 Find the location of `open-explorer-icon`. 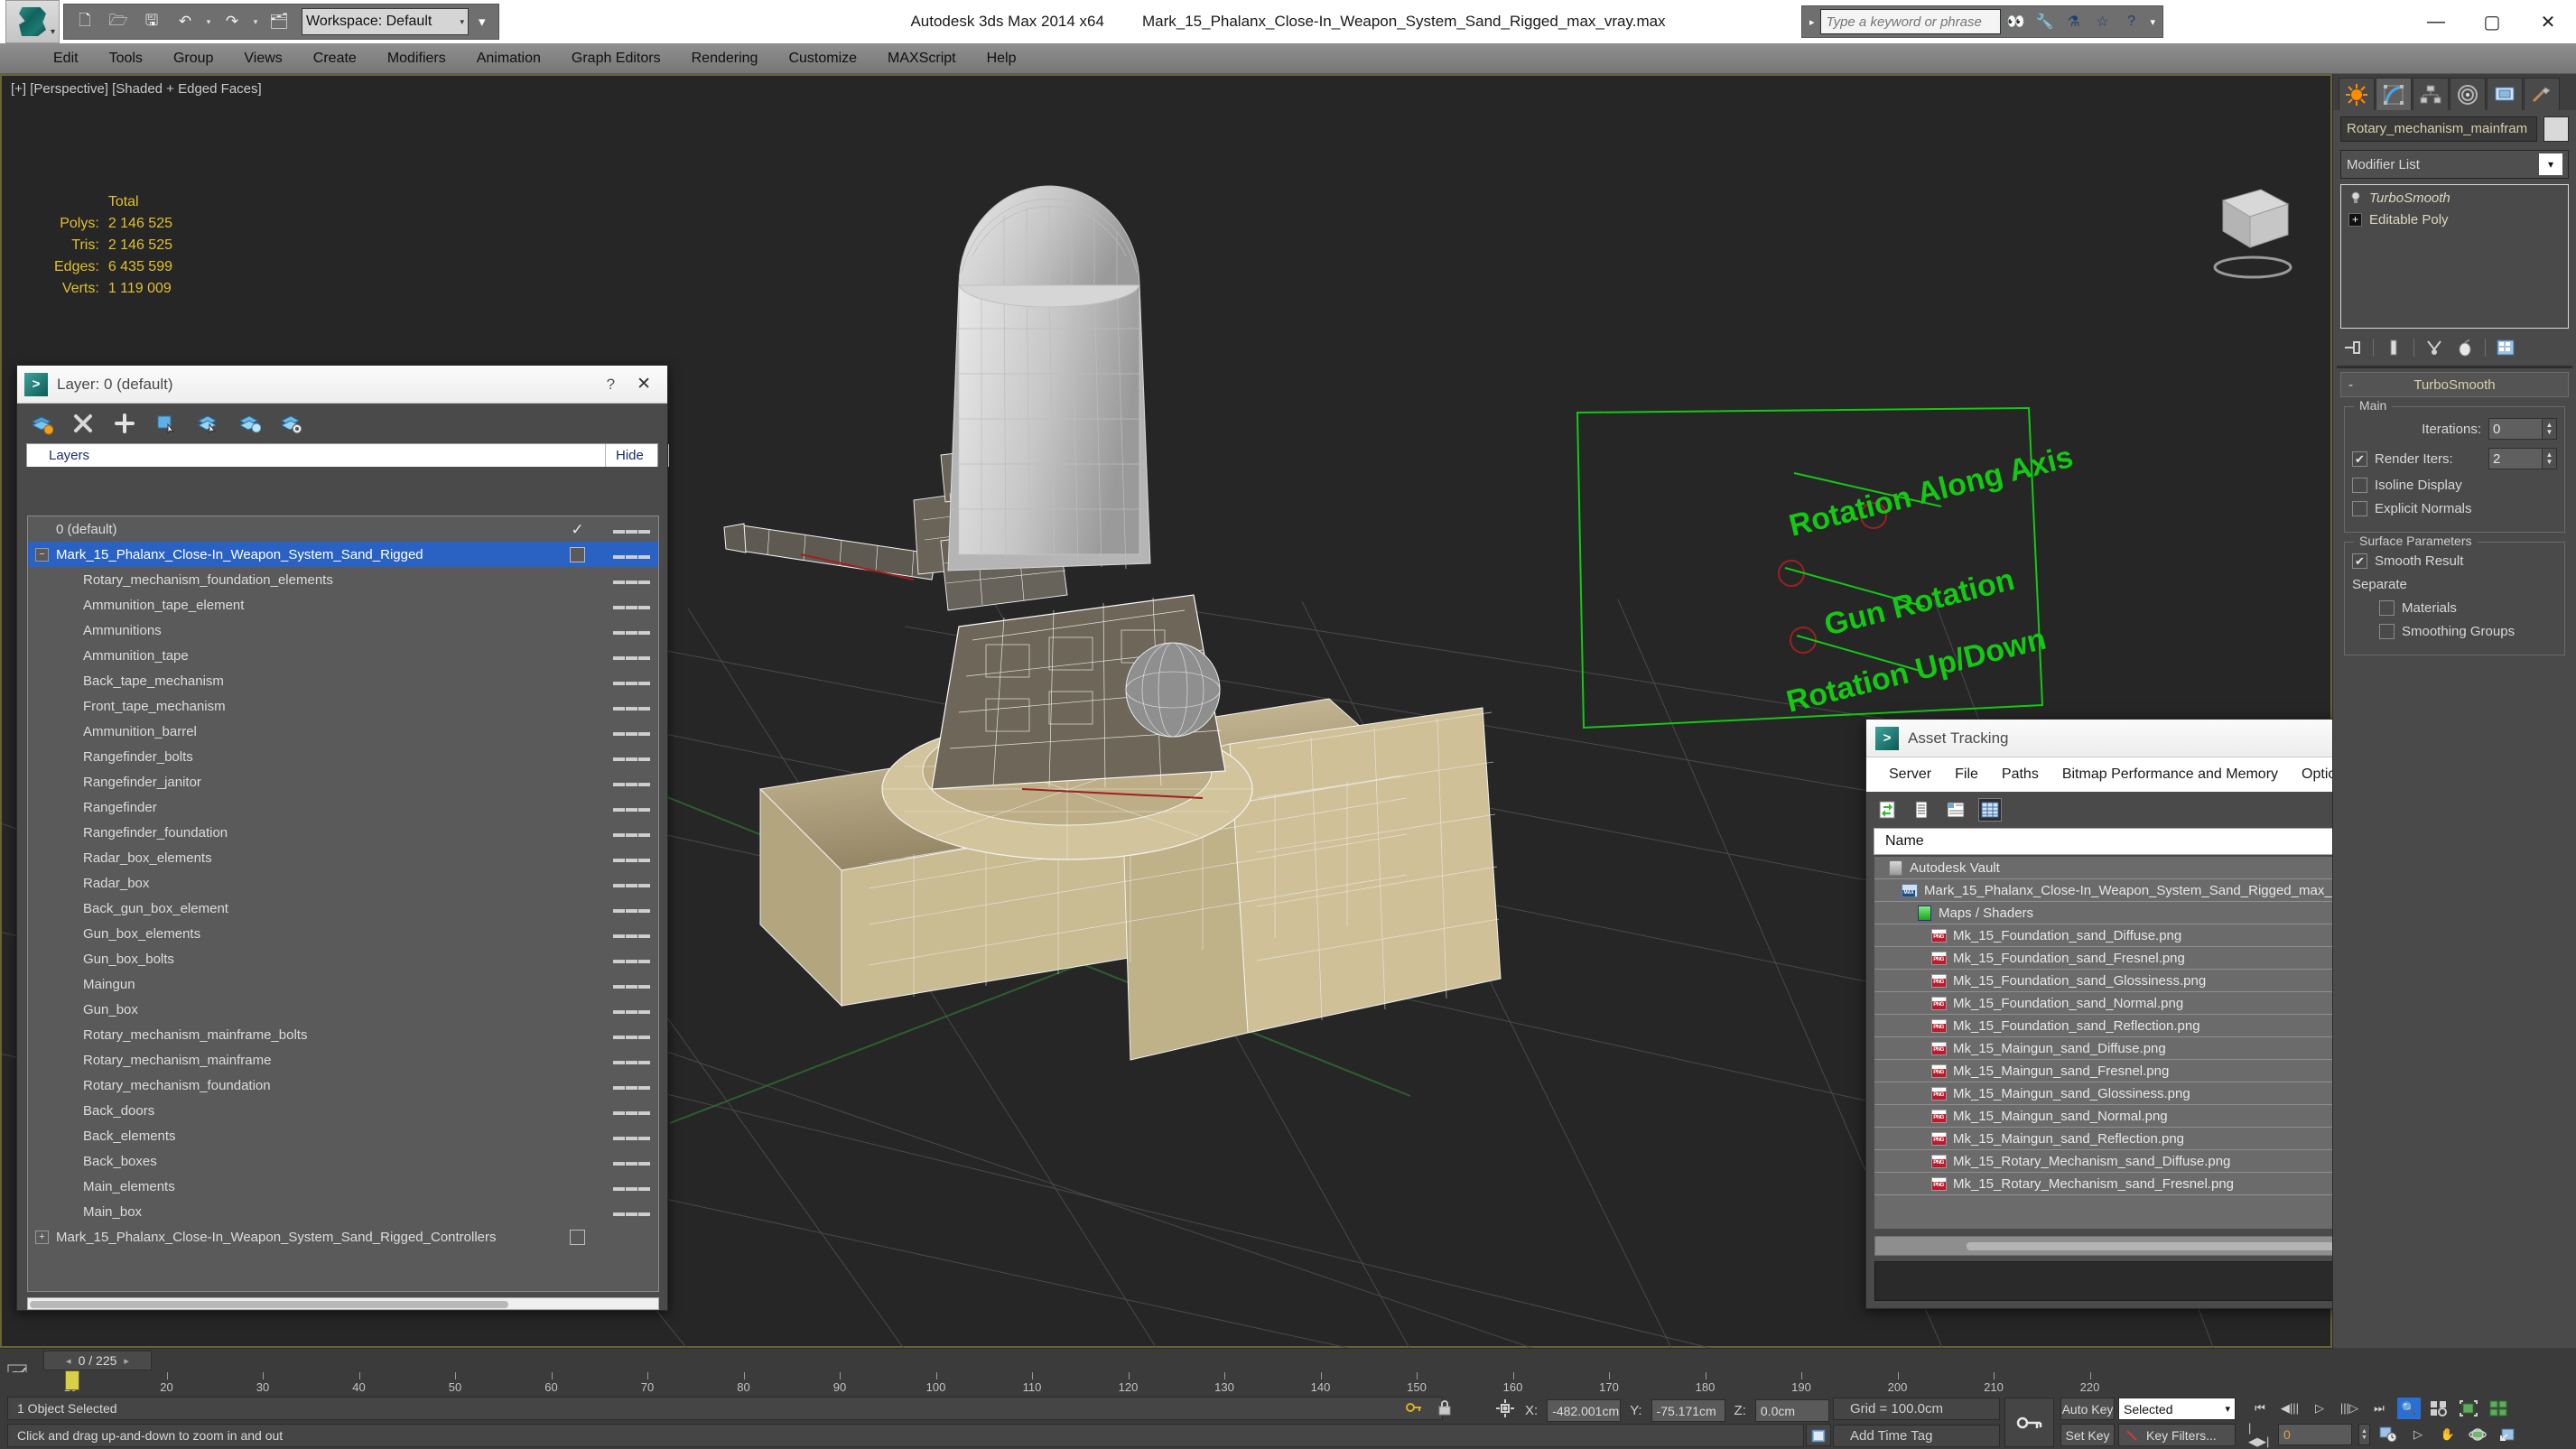

open-explorer-icon is located at coordinates (1818, 1435).